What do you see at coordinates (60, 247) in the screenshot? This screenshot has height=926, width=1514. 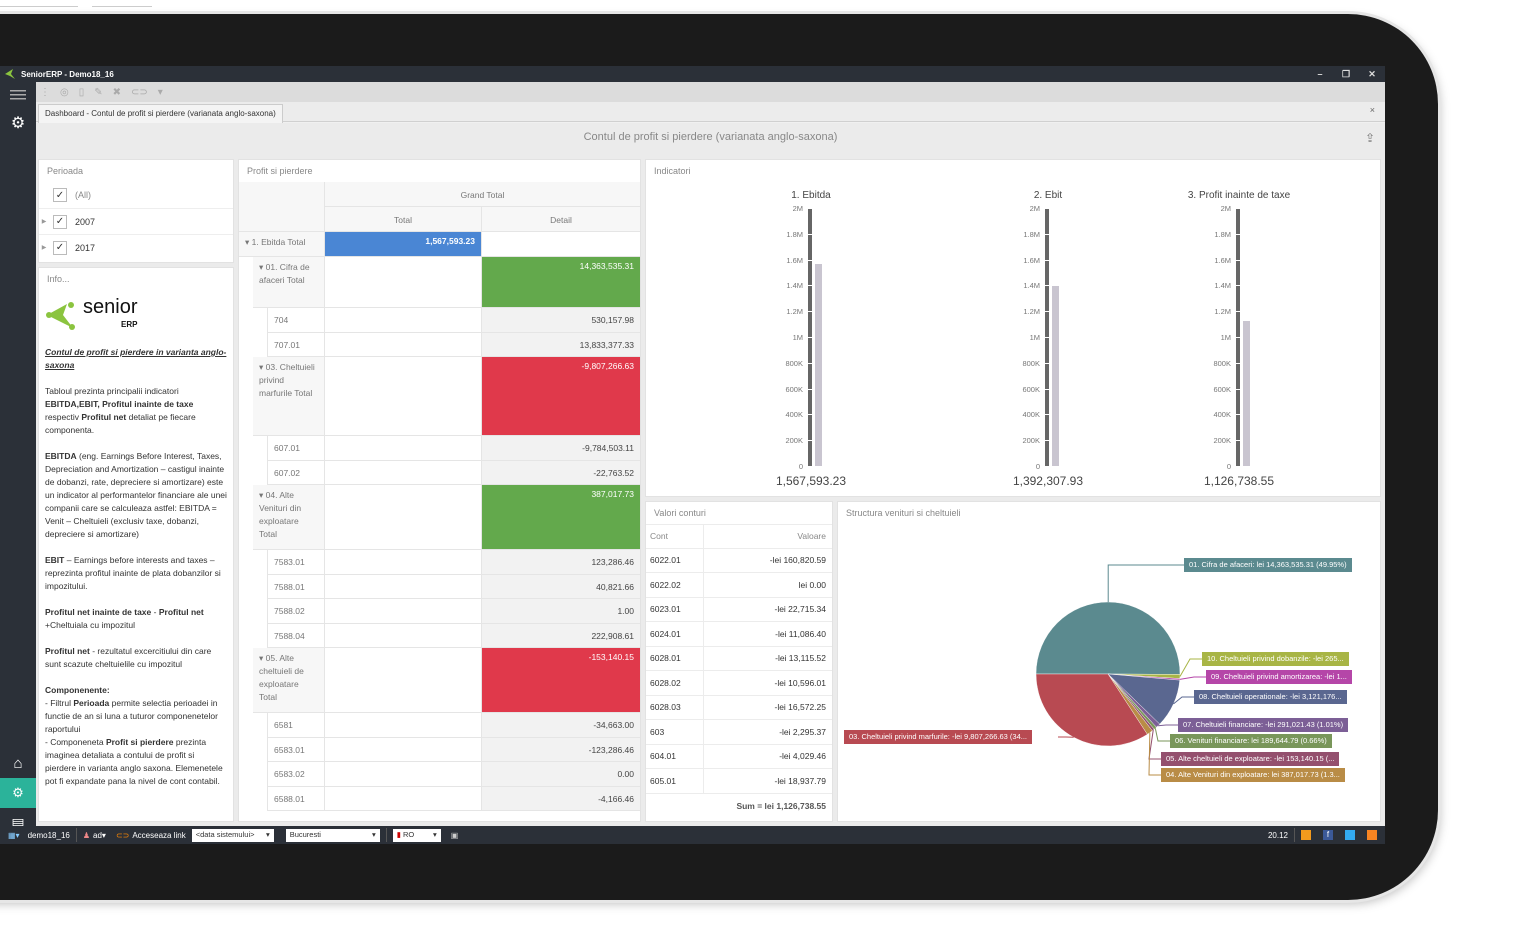 I see `checkbox-2017: ✓` at bounding box center [60, 247].